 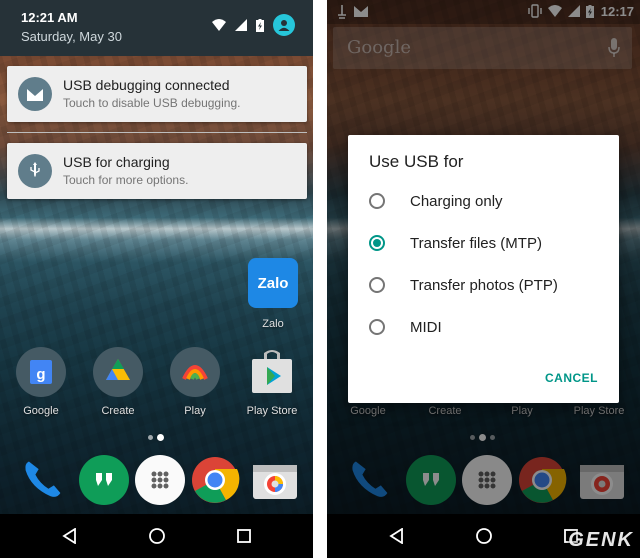 I want to click on navigation-bar, so click(x=156, y=536).